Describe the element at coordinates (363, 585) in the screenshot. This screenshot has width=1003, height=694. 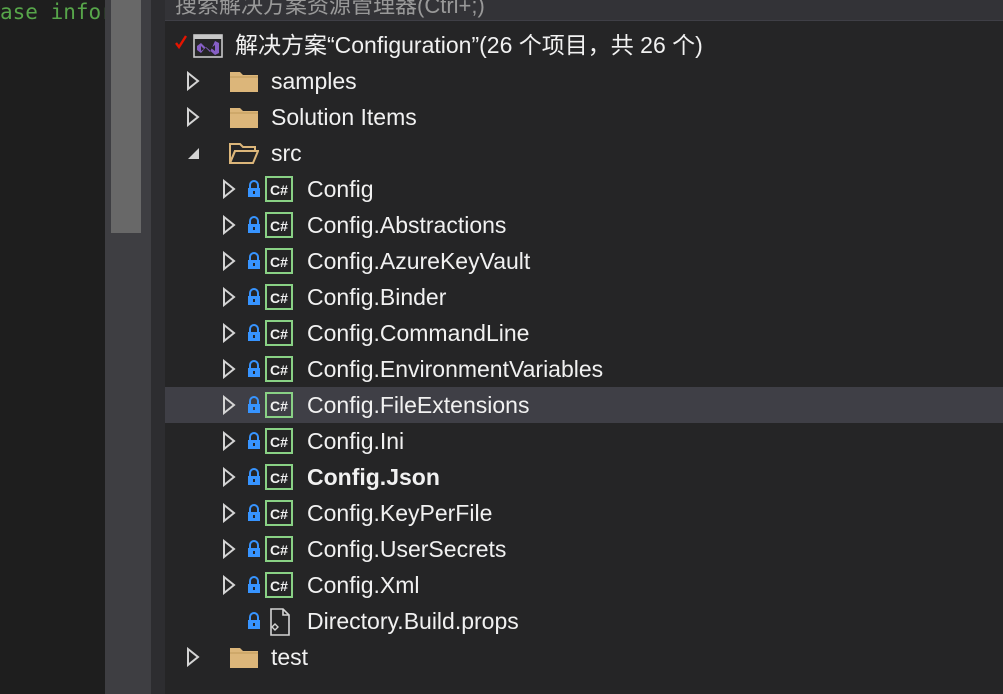
I see `tree-item-label: Config.Xml` at that location.